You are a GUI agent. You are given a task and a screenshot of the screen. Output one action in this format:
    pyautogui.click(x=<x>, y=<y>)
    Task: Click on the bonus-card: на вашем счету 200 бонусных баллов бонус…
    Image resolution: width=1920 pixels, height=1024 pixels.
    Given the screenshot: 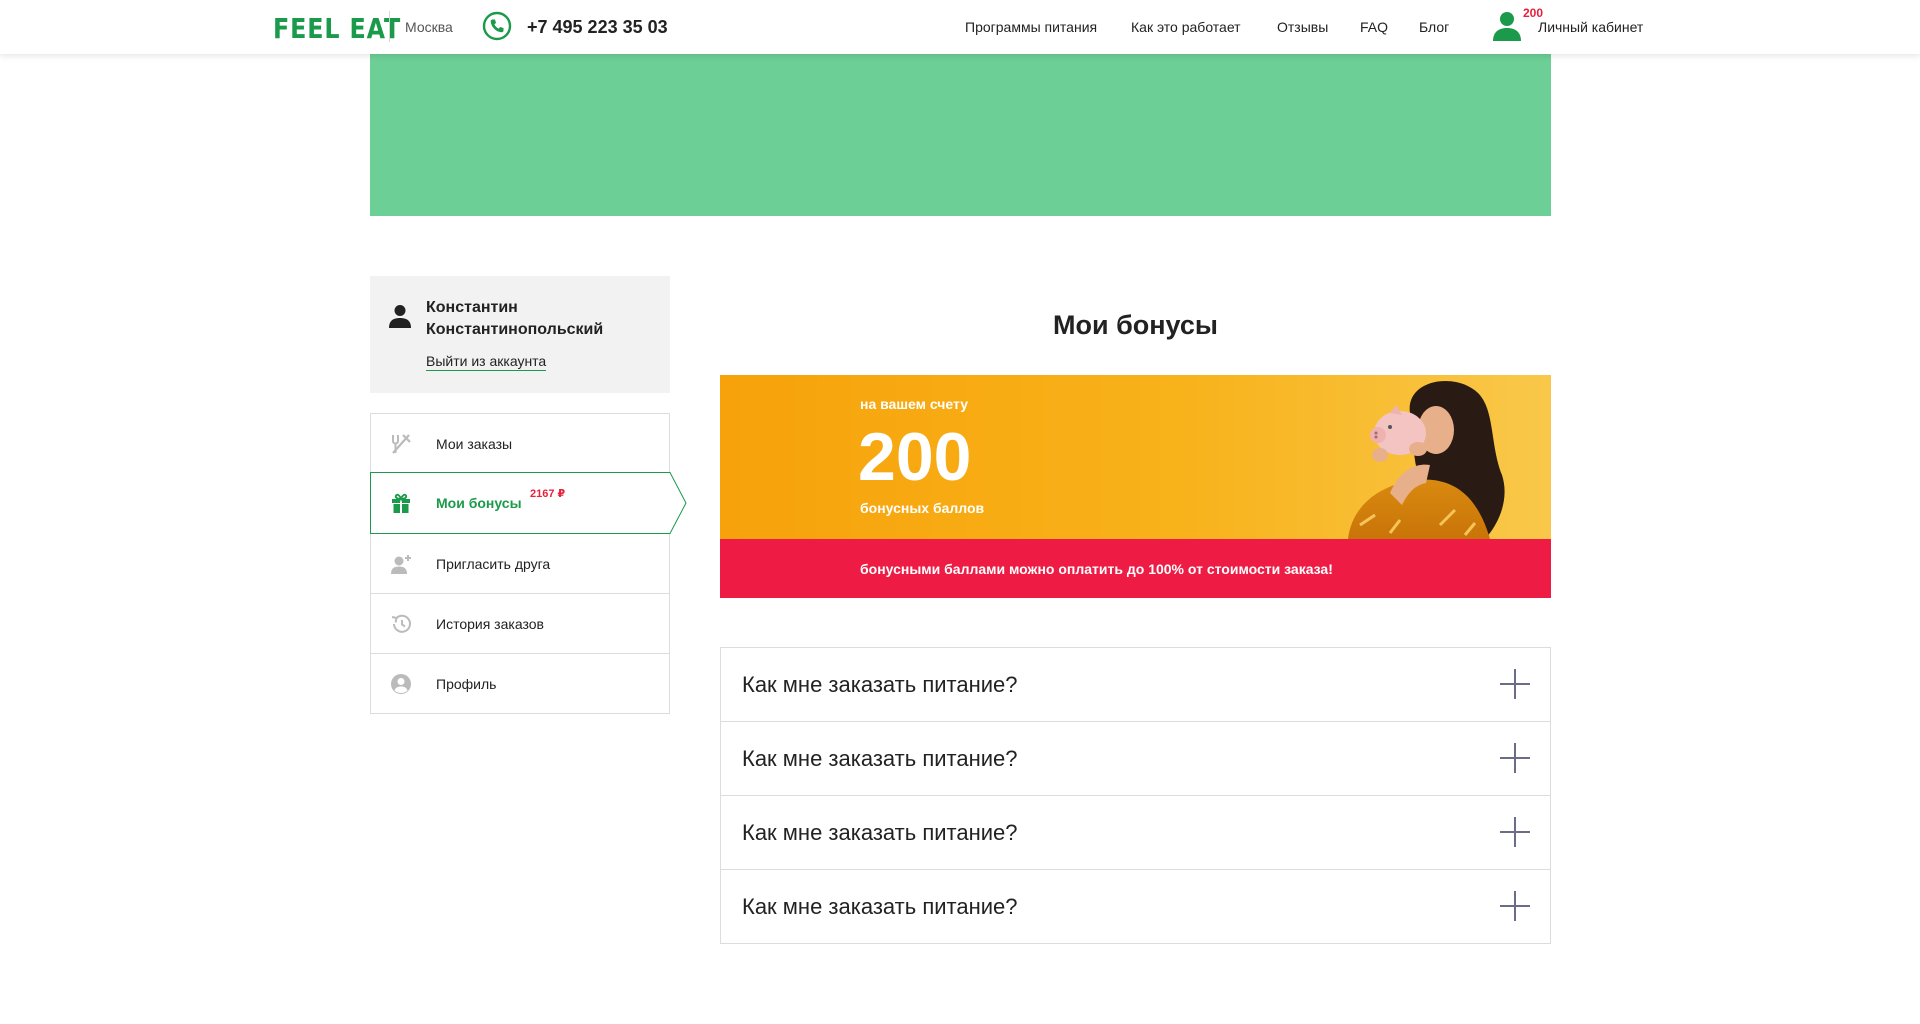 What is the action you would take?
    pyautogui.click(x=1135, y=486)
    